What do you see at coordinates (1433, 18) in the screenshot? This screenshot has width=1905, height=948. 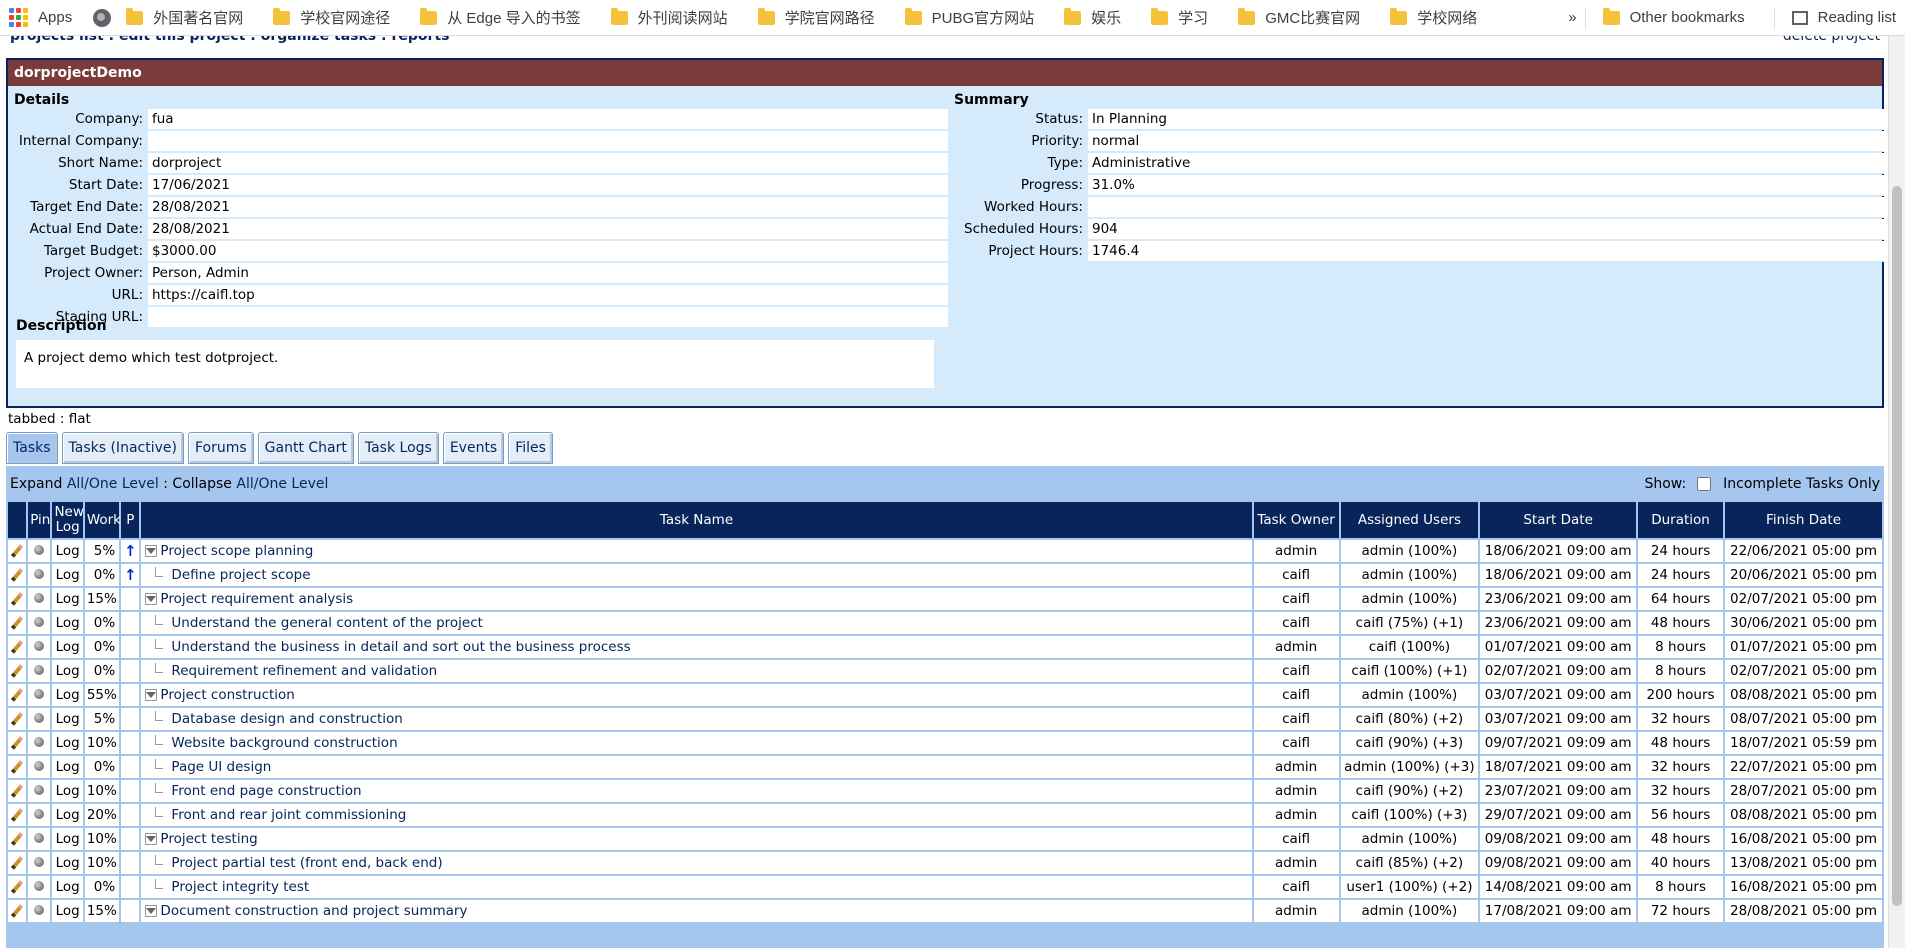 I see `bookmark-folder: 学校网络` at bounding box center [1433, 18].